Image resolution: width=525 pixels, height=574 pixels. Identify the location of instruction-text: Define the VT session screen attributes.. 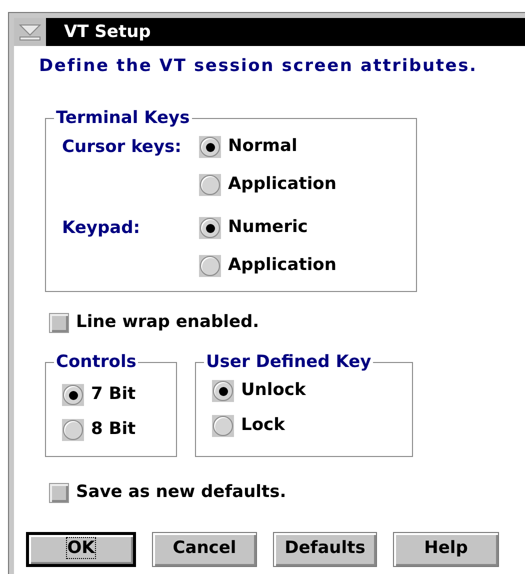
(258, 66).